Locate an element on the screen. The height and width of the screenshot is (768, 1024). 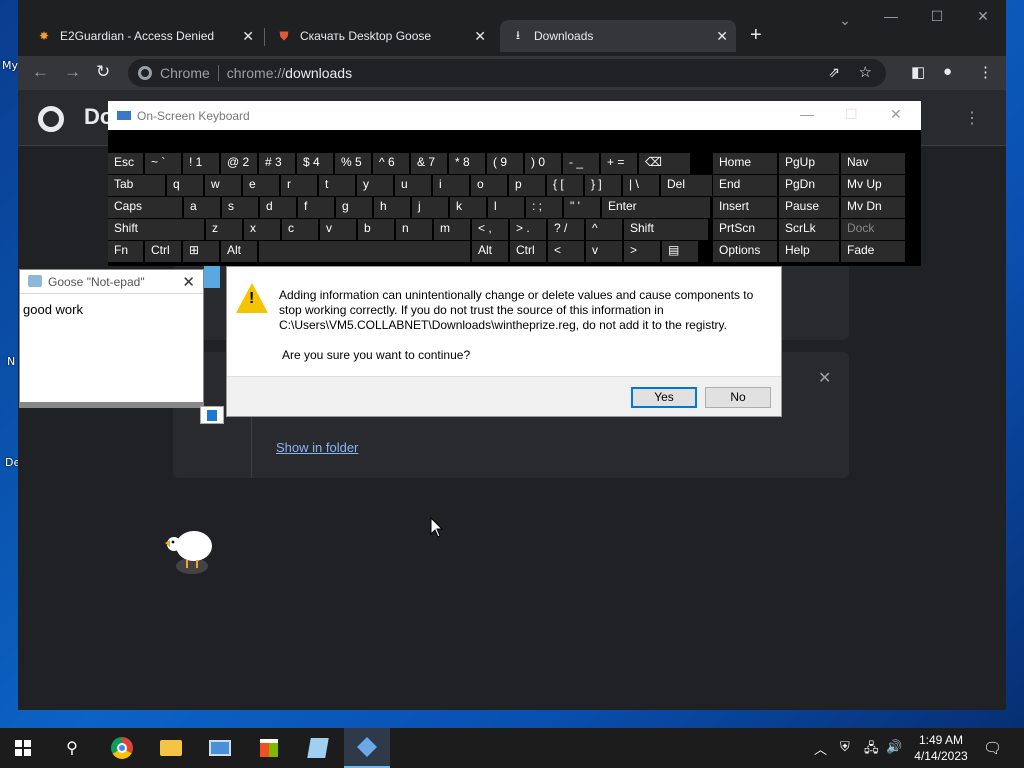
yes-button: Yes is located at coordinates (664, 397).